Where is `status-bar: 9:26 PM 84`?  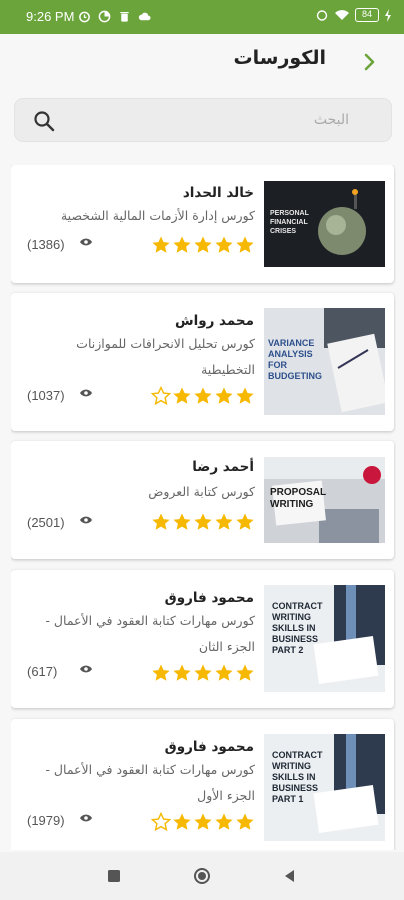 status-bar: 9:26 PM 84 is located at coordinates (202, 17).